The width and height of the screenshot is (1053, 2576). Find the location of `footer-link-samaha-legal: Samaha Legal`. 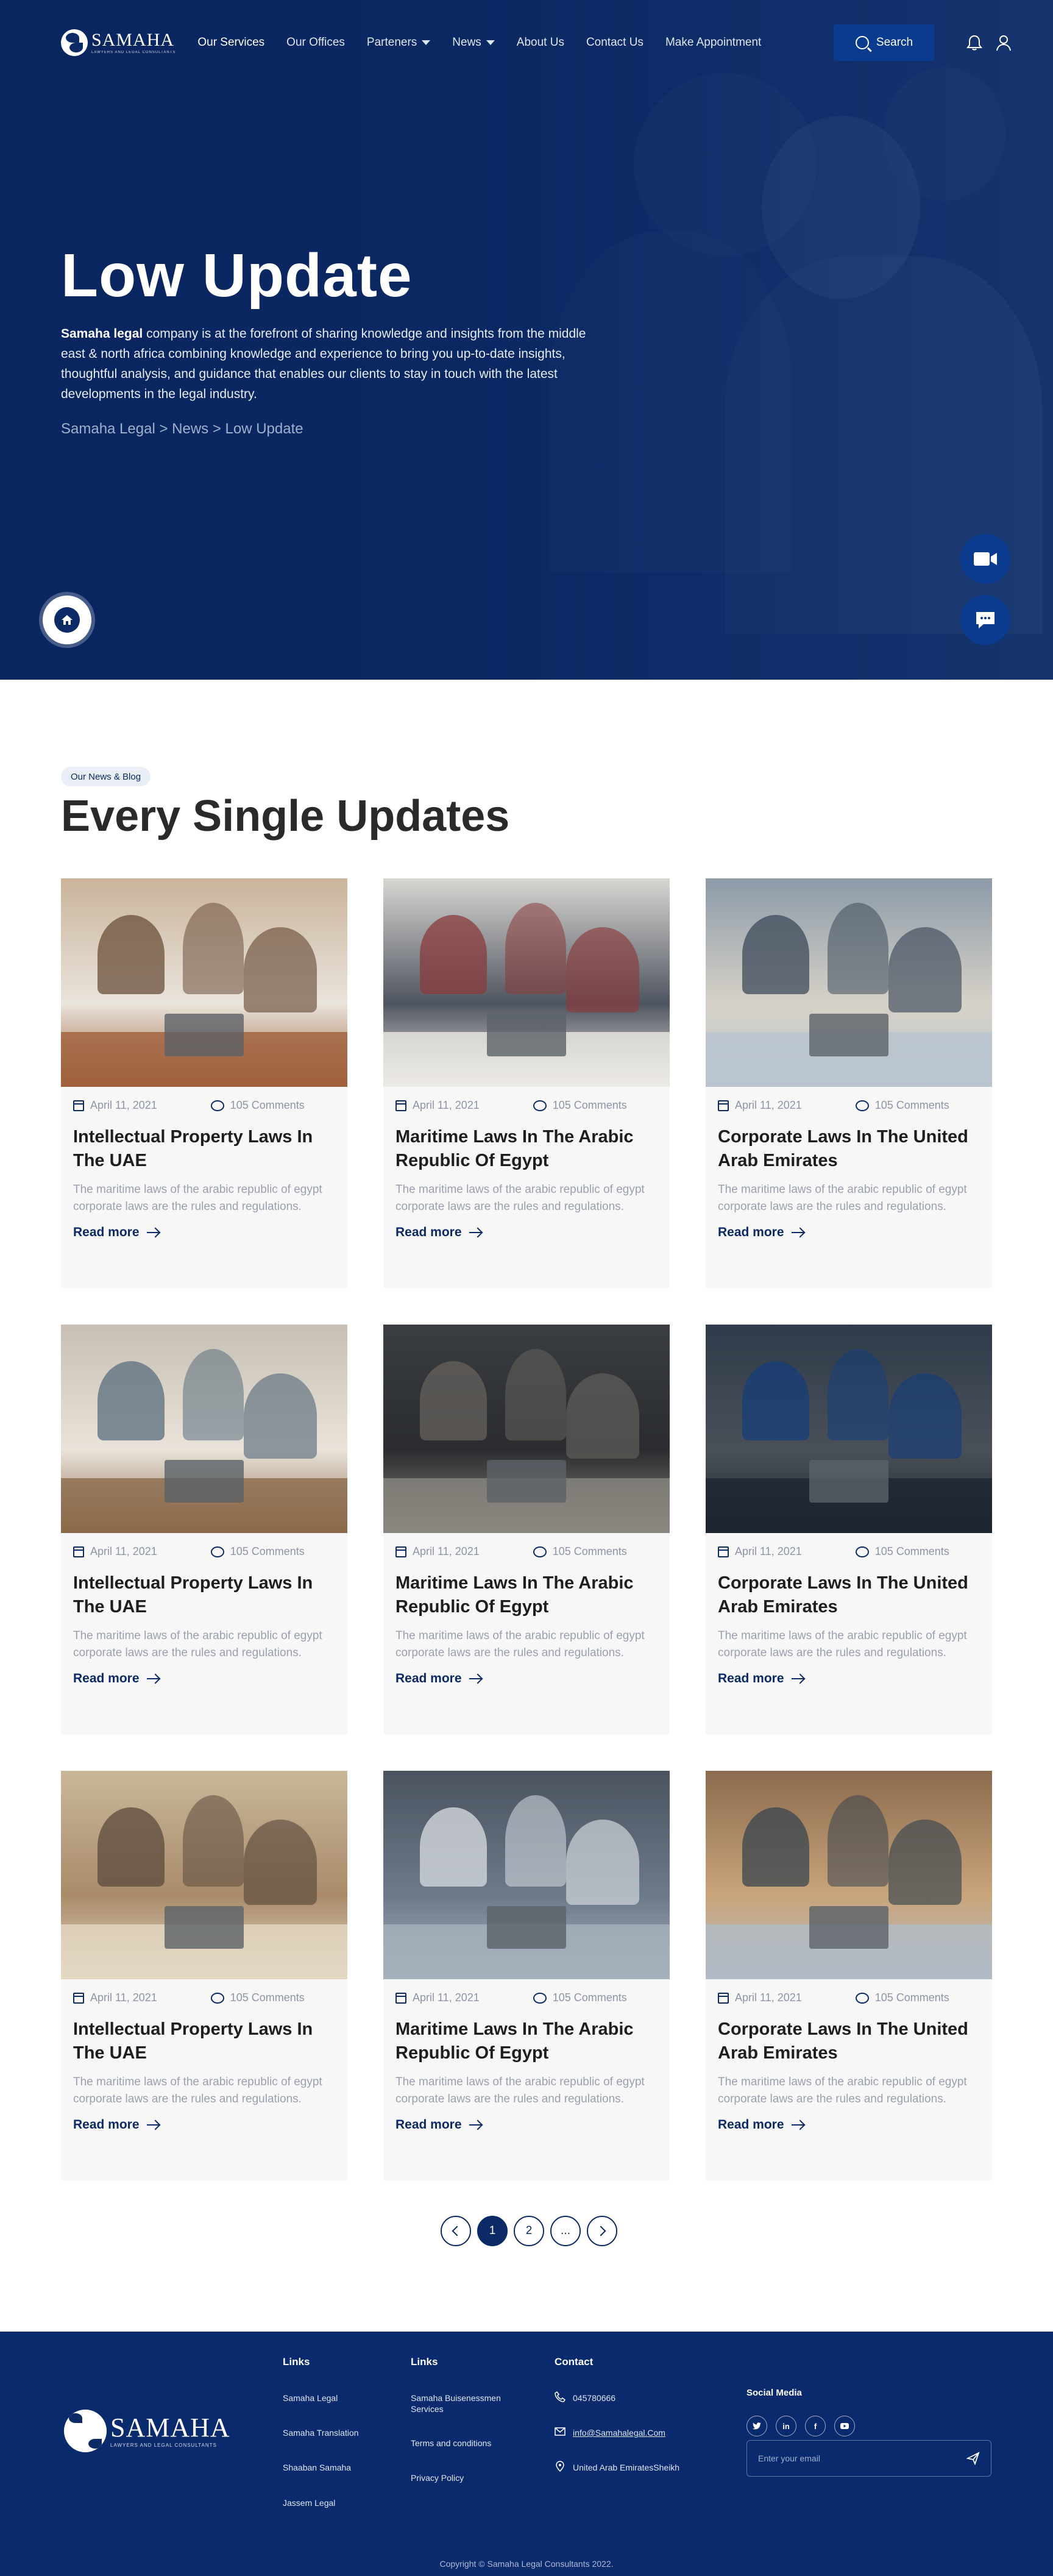

footer-link-samaha-legal: Samaha Legal is located at coordinates (310, 2398).